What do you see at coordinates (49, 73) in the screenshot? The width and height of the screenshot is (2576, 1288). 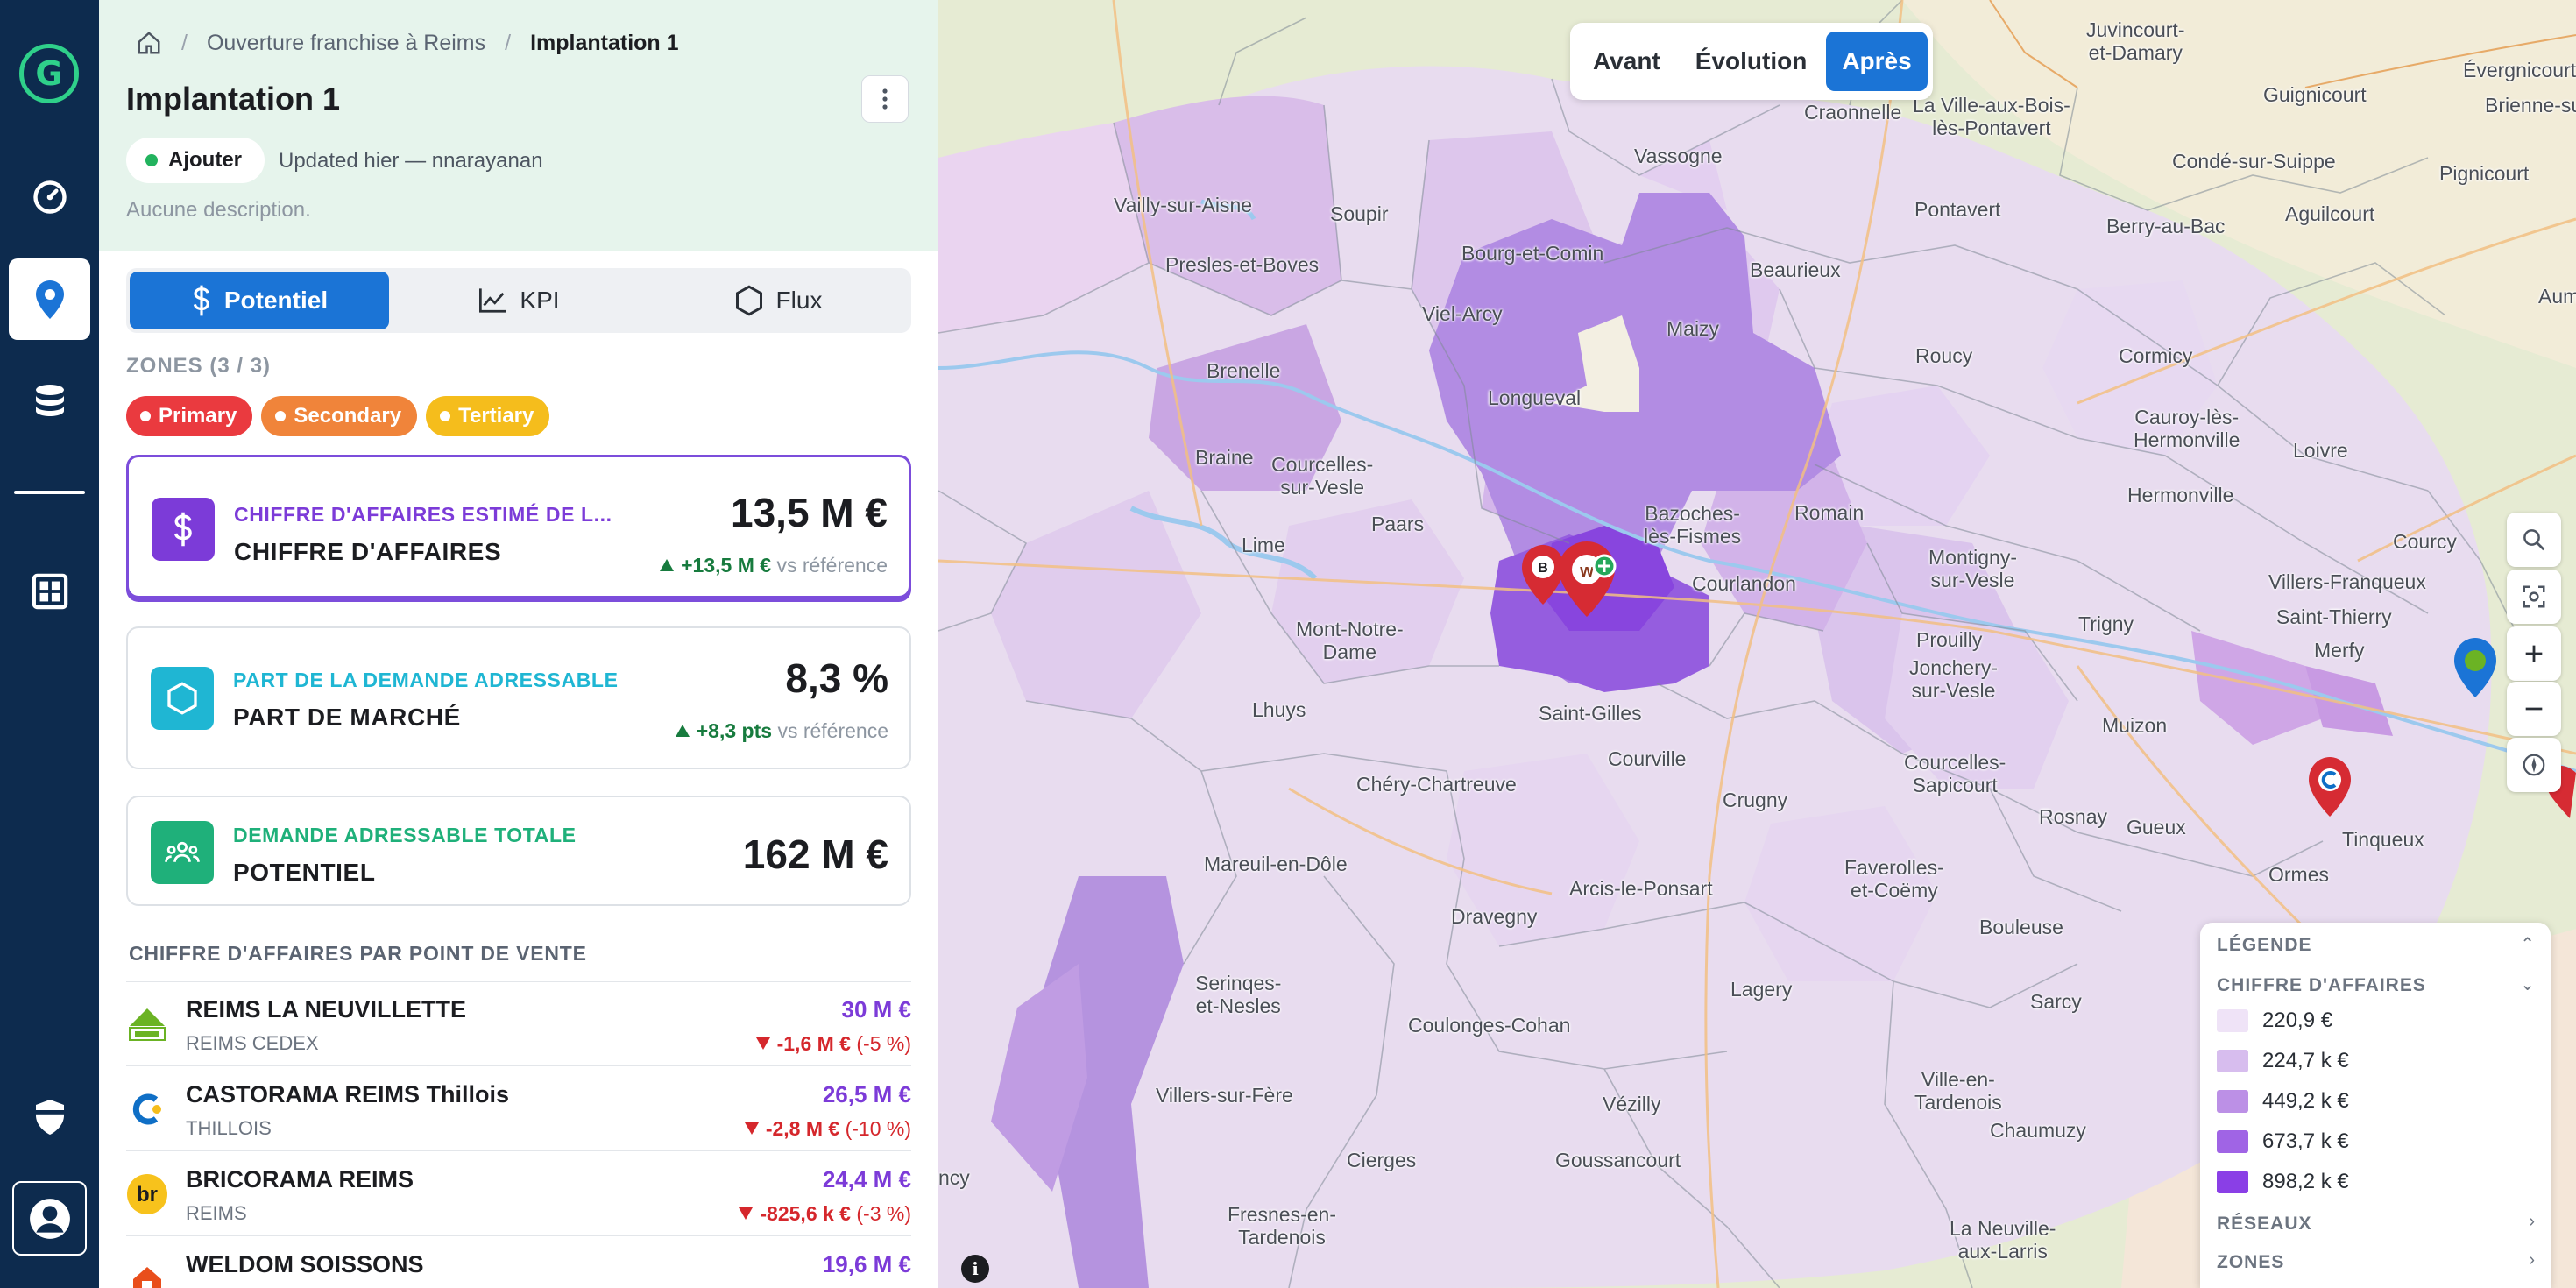 I see `app-logo-icon: G` at bounding box center [49, 73].